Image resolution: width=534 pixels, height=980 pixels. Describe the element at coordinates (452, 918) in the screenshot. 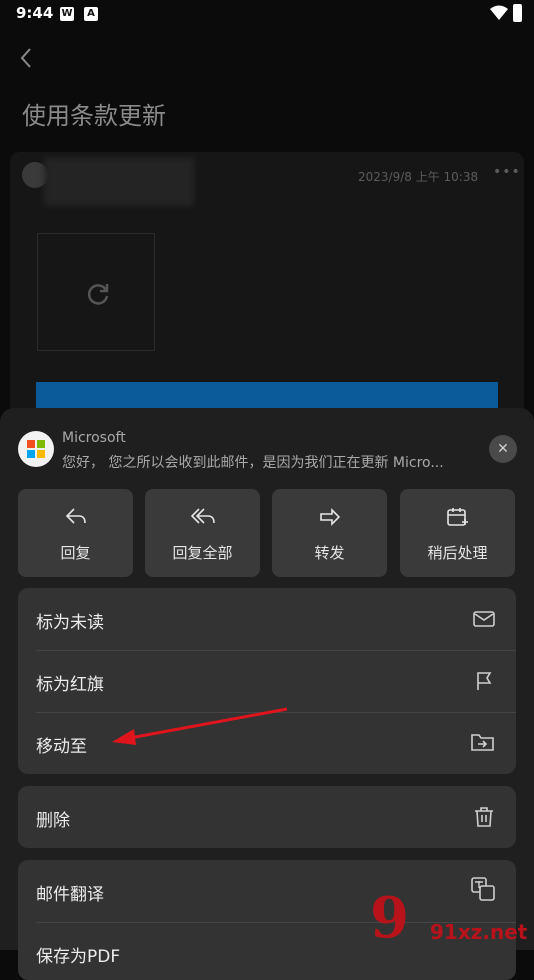

I see `watermark: 9 91xz.net` at that location.